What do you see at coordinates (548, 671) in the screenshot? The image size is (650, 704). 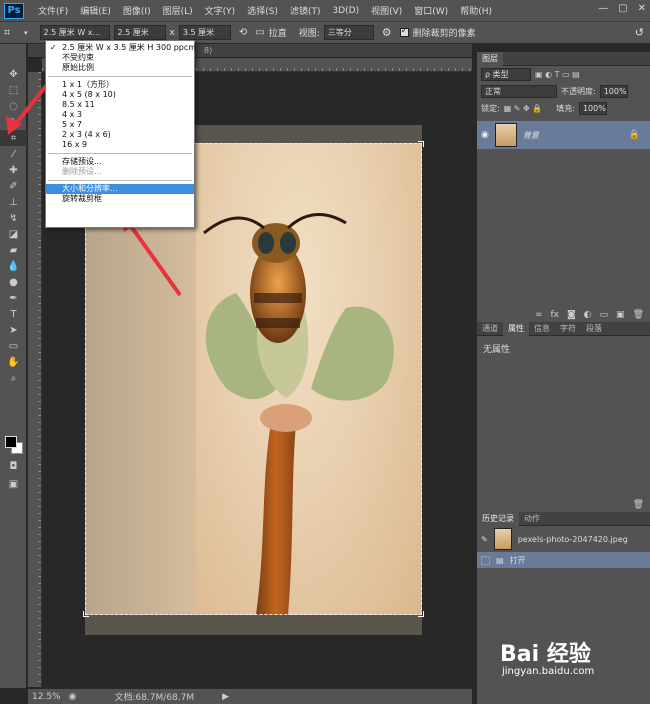 I see `baidu-watermark-url: jingyan.baidu.com` at bounding box center [548, 671].